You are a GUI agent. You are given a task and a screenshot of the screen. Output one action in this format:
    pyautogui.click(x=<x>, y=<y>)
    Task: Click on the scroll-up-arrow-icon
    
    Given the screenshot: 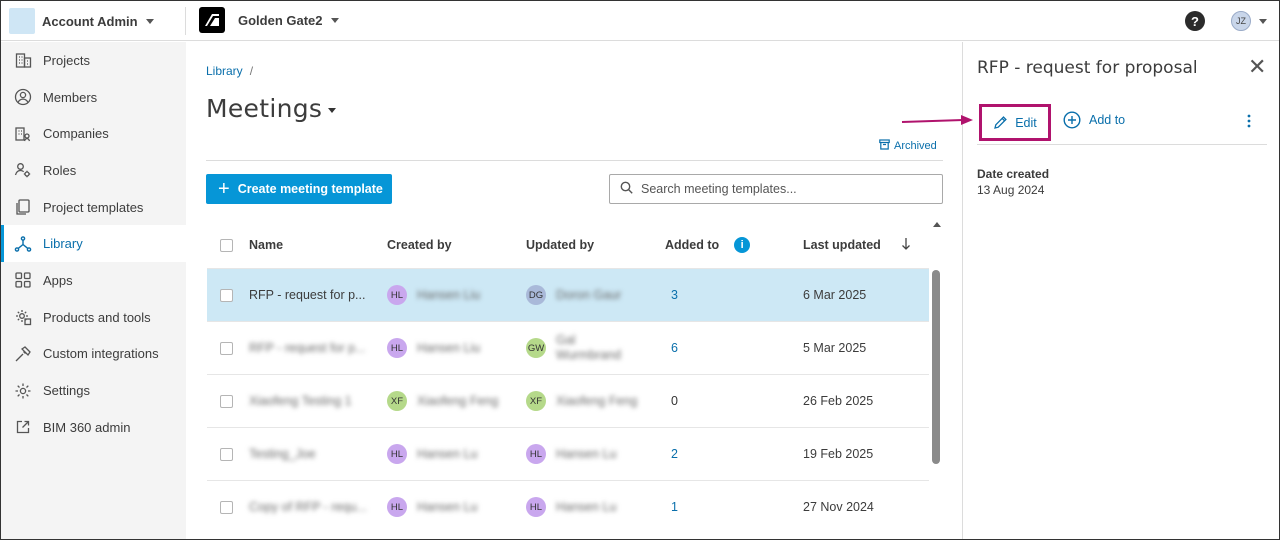 What is the action you would take?
    pyautogui.click(x=937, y=224)
    